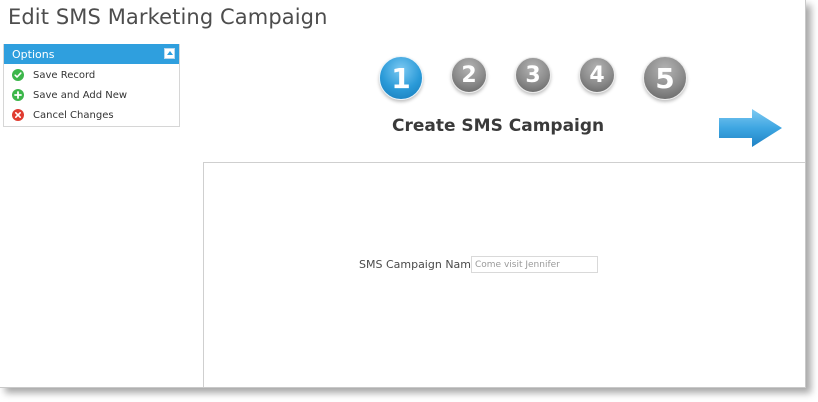 This screenshot has height=402, width=818. What do you see at coordinates (169, 53) in the screenshot?
I see `collapse-up-icon` at bounding box center [169, 53].